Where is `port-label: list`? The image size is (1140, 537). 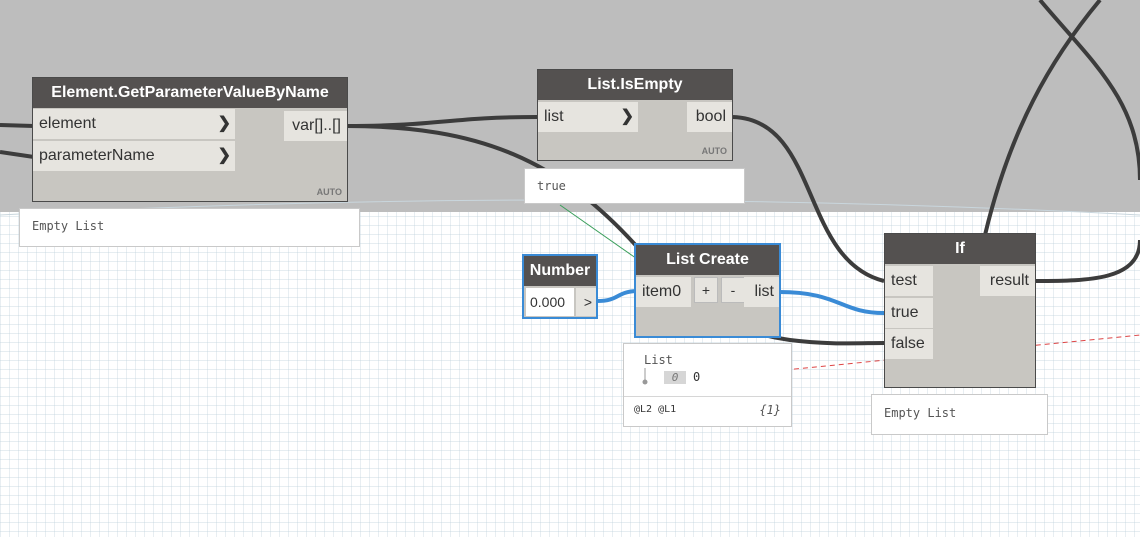
port-label: list is located at coordinates (554, 116).